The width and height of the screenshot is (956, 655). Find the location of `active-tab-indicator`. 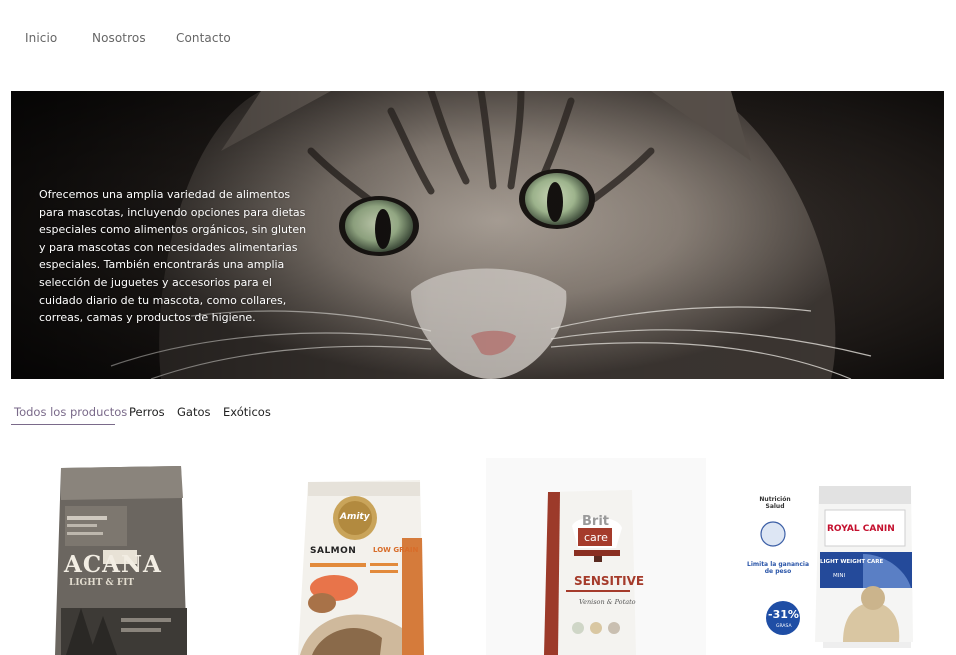

active-tab-indicator is located at coordinates (63, 424).